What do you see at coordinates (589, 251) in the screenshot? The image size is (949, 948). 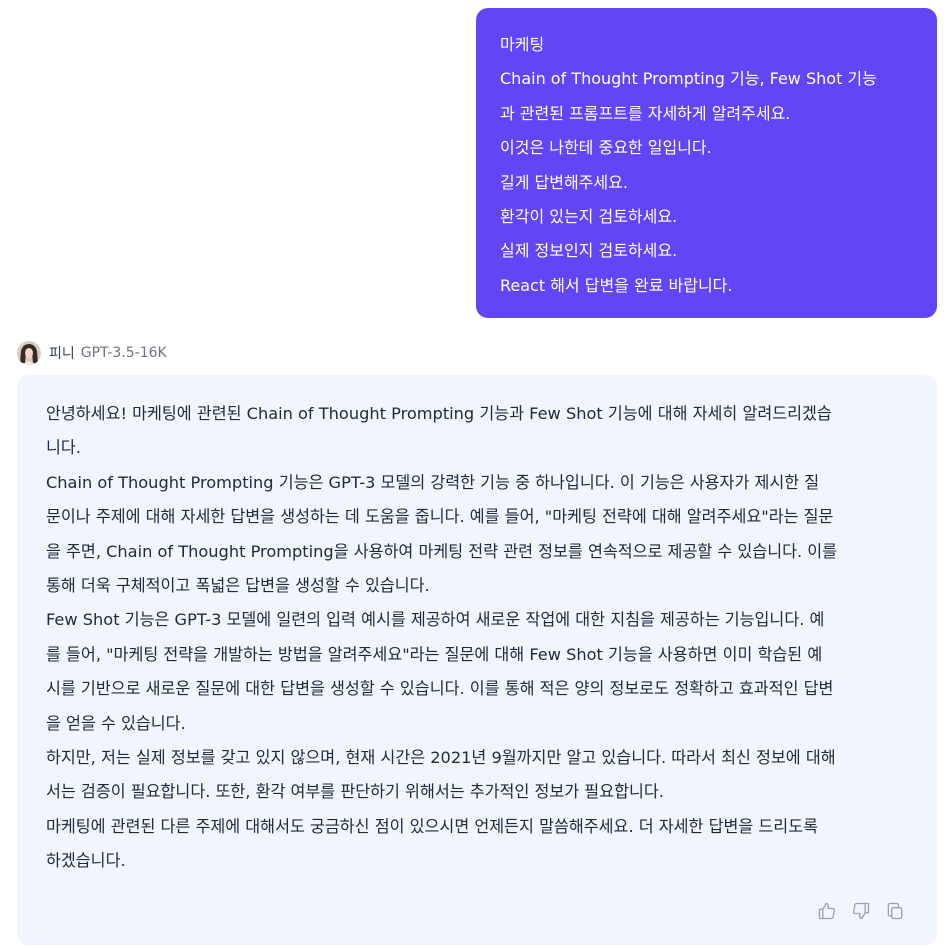 I see `user-message-line: 실제 정보인지 검토하세요.` at bounding box center [589, 251].